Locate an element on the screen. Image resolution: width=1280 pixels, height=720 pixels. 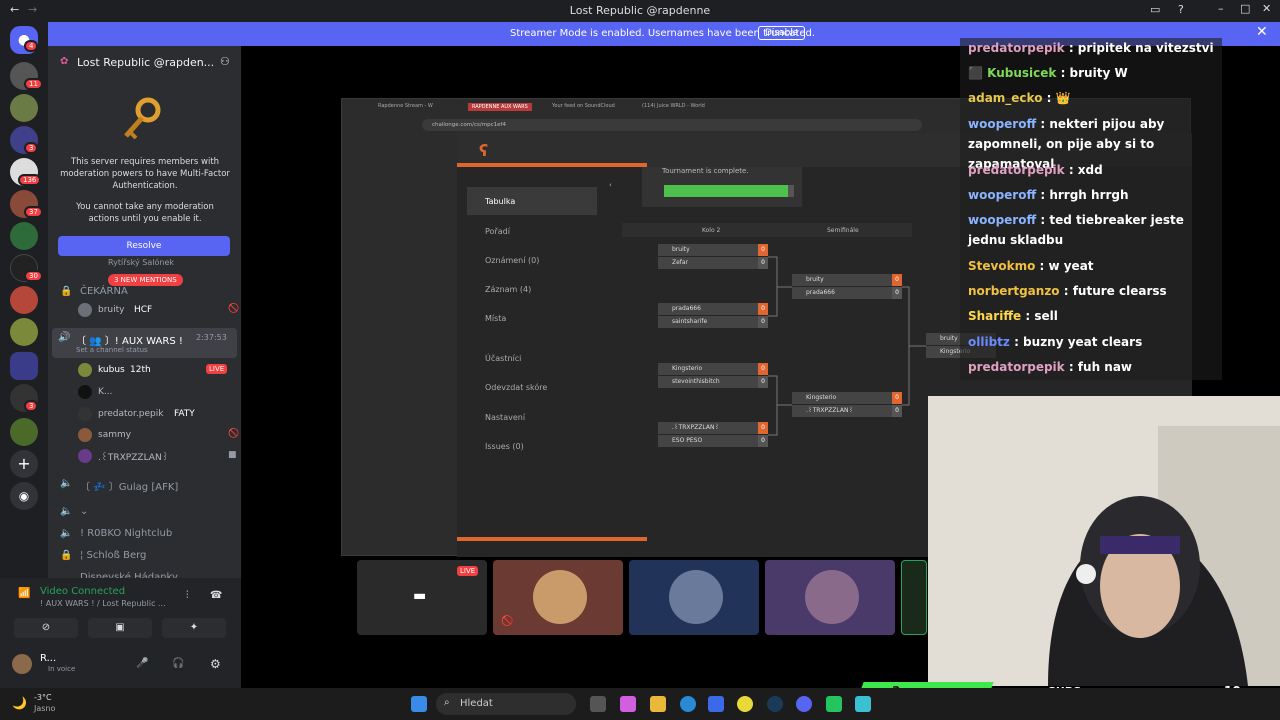
screen-icon: ▬ is located at coordinates (420, 596).